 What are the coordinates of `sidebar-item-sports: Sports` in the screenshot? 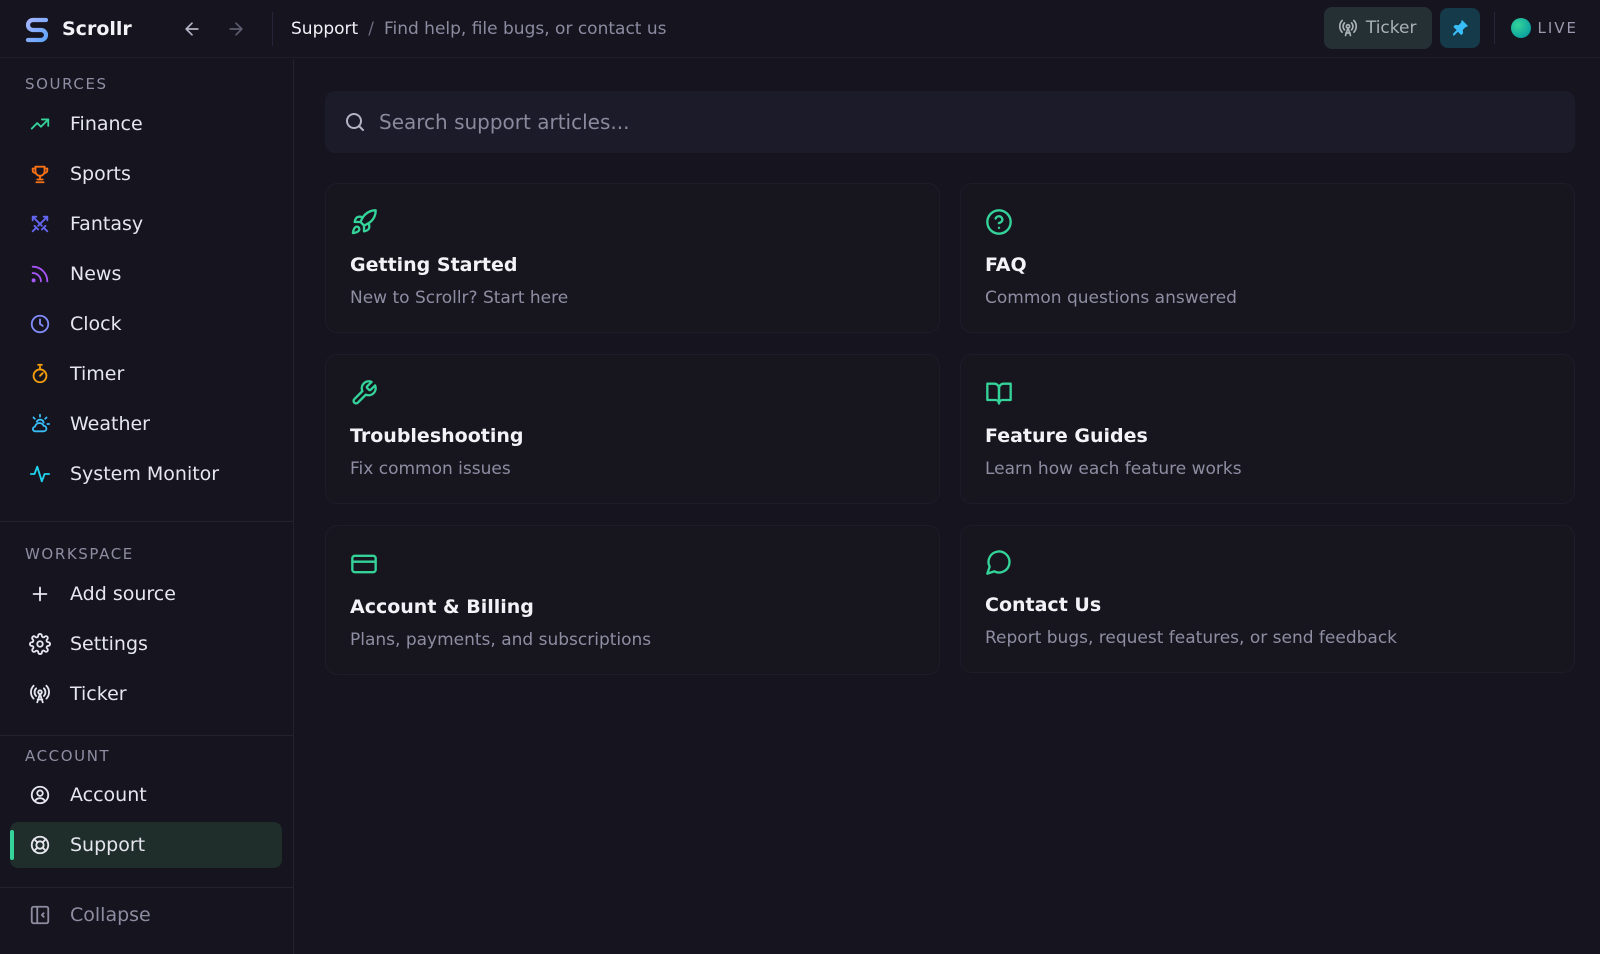 It's located at (146, 174).